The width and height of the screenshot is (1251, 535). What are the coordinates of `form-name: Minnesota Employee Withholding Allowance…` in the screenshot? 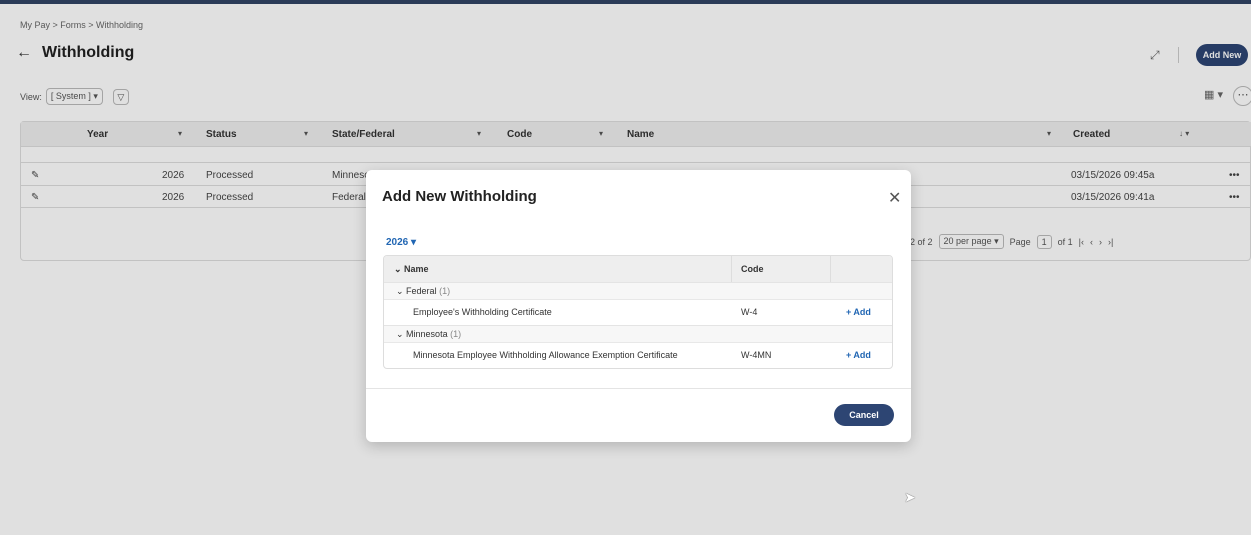 It's located at (545, 355).